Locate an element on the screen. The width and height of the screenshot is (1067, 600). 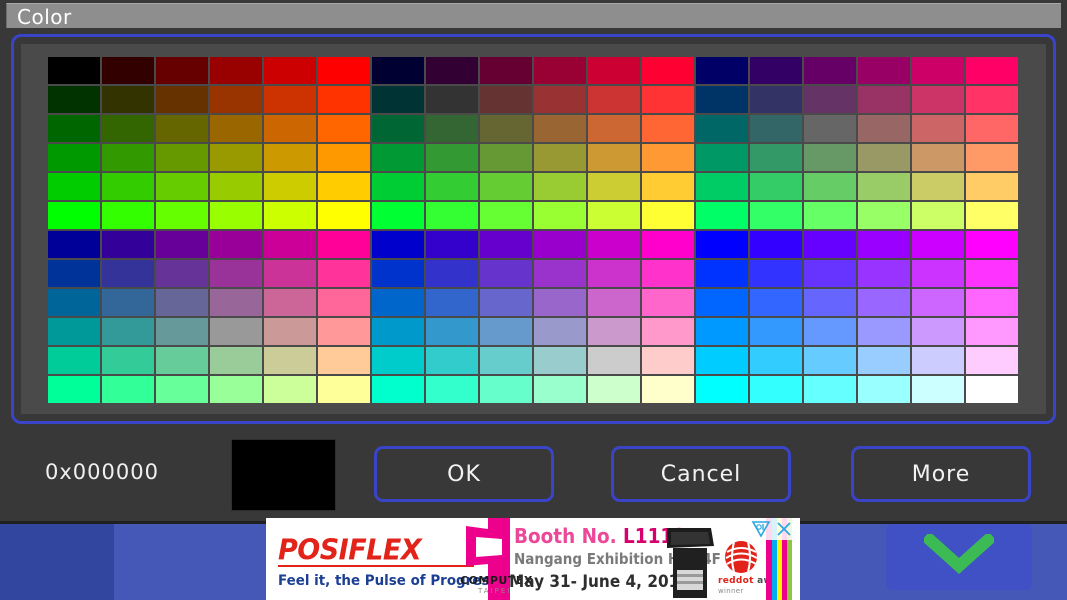
adchoices-icon is located at coordinates (761, 529).